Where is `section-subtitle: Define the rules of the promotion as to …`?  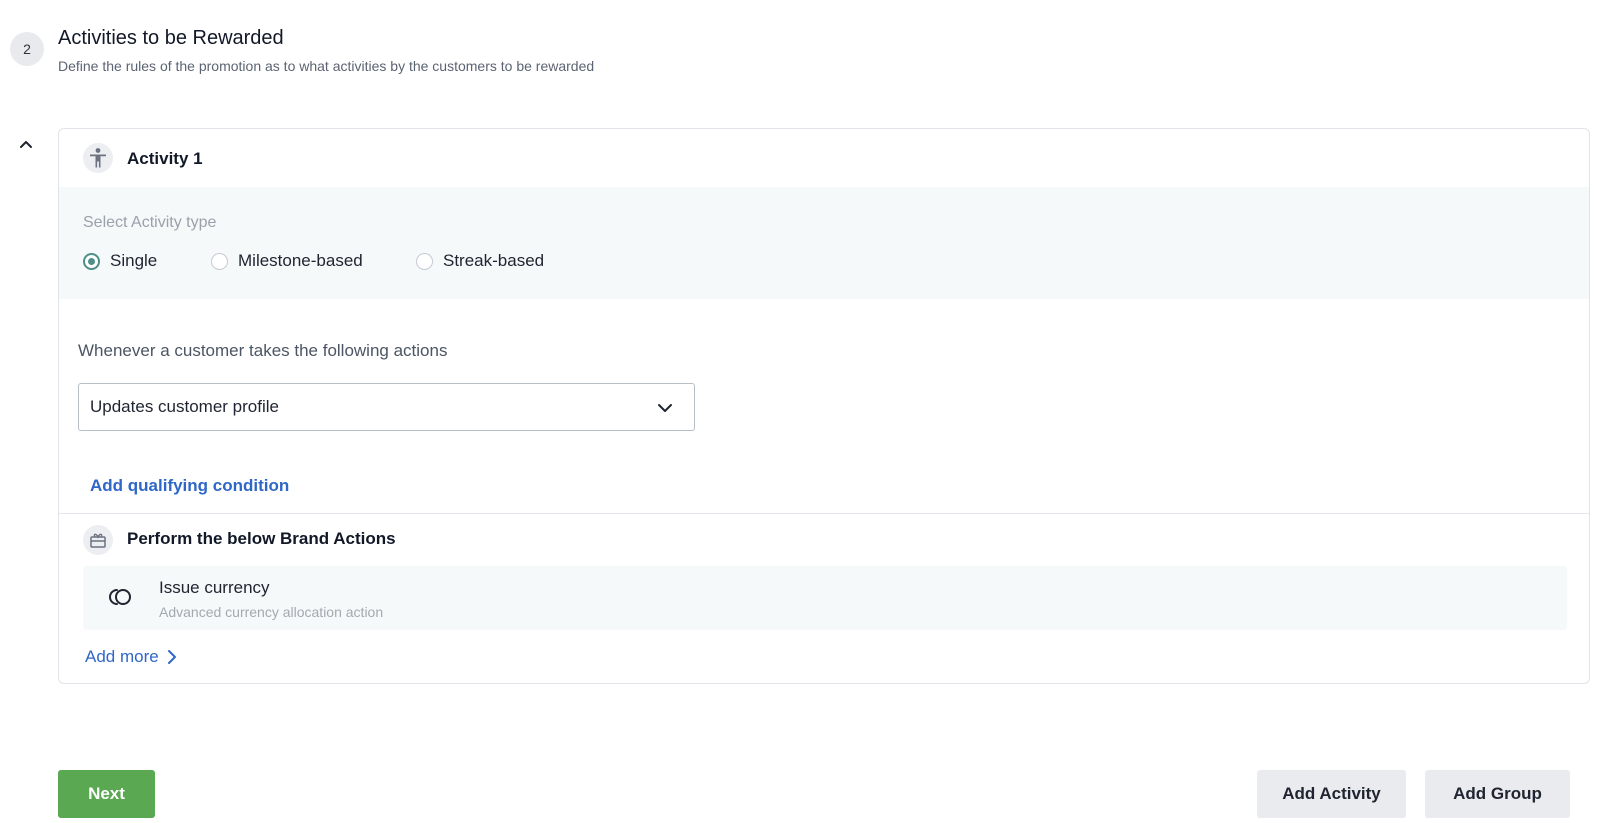 section-subtitle: Define the rules of the promotion as to … is located at coordinates (326, 66).